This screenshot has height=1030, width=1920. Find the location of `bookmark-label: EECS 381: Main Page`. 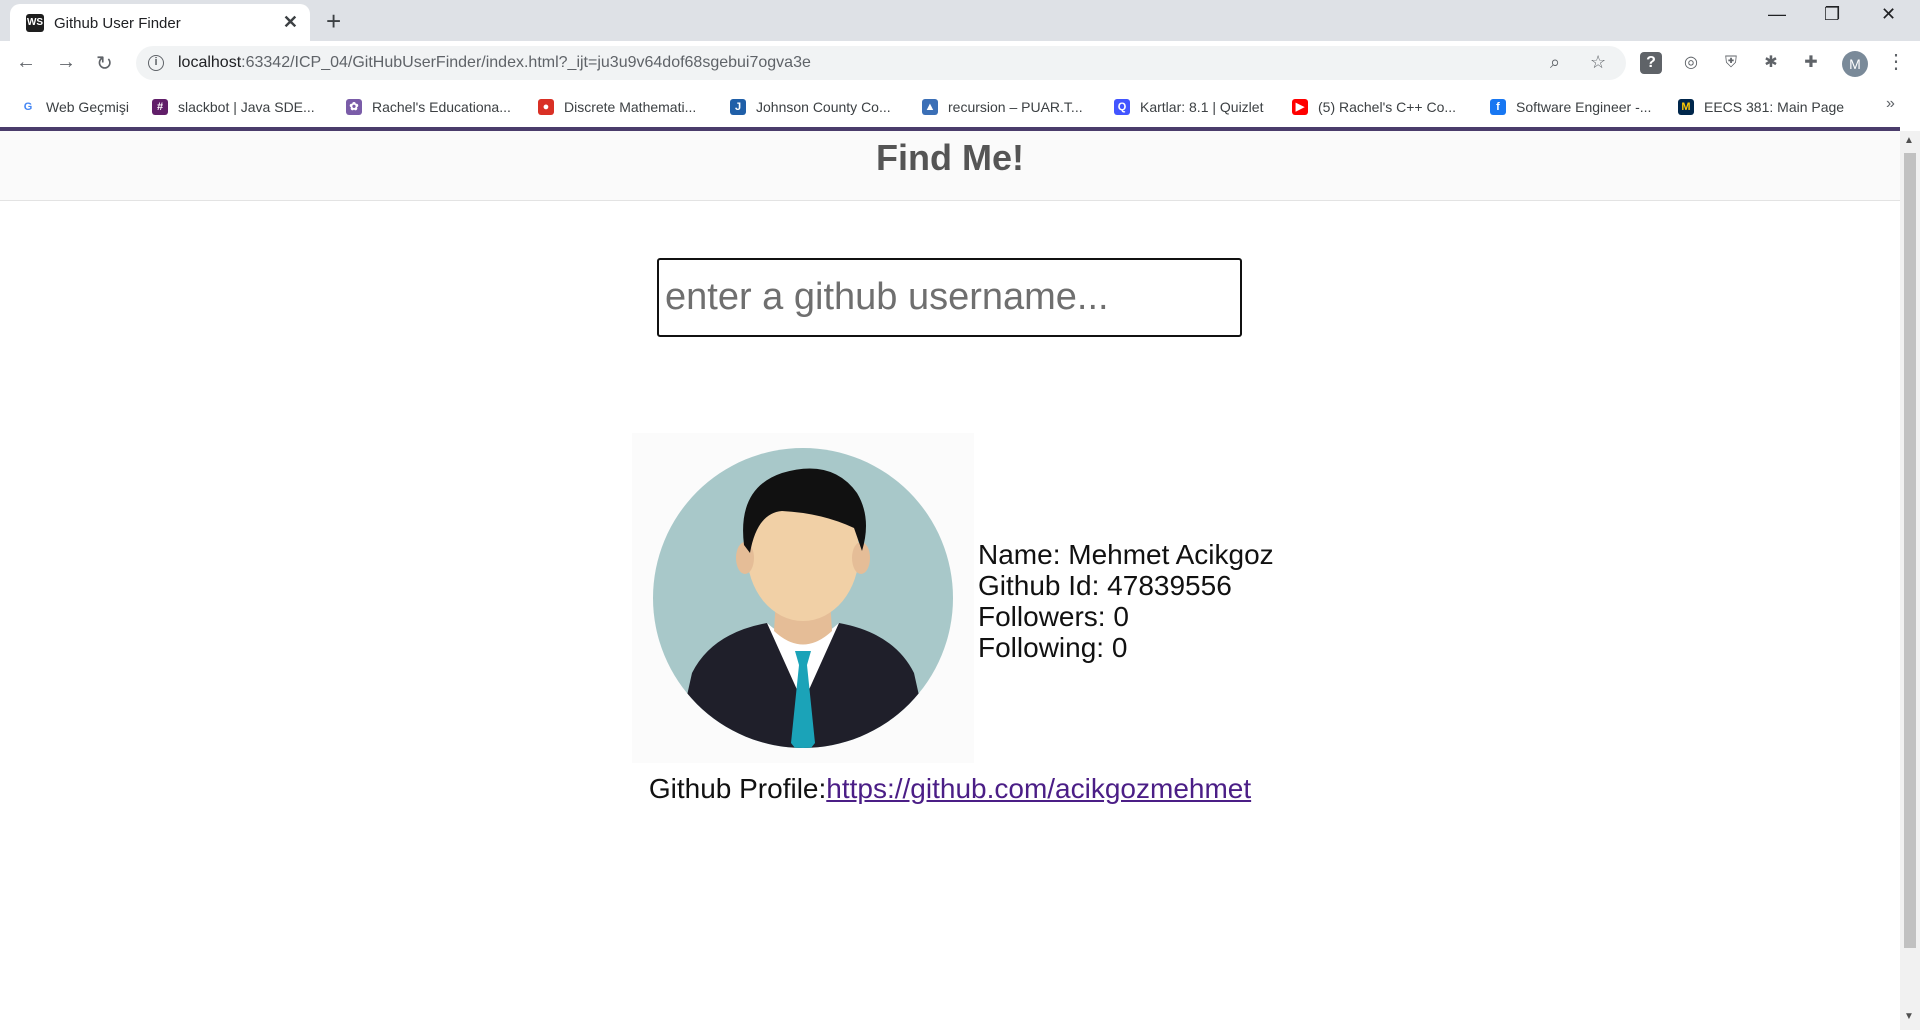

bookmark-label: EECS 381: Main Page is located at coordinates (1774, 107).